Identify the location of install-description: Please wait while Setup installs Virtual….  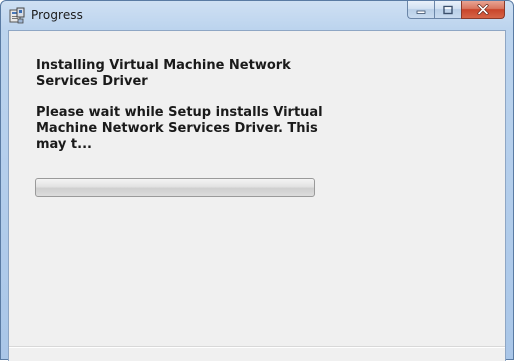
(179, 128).